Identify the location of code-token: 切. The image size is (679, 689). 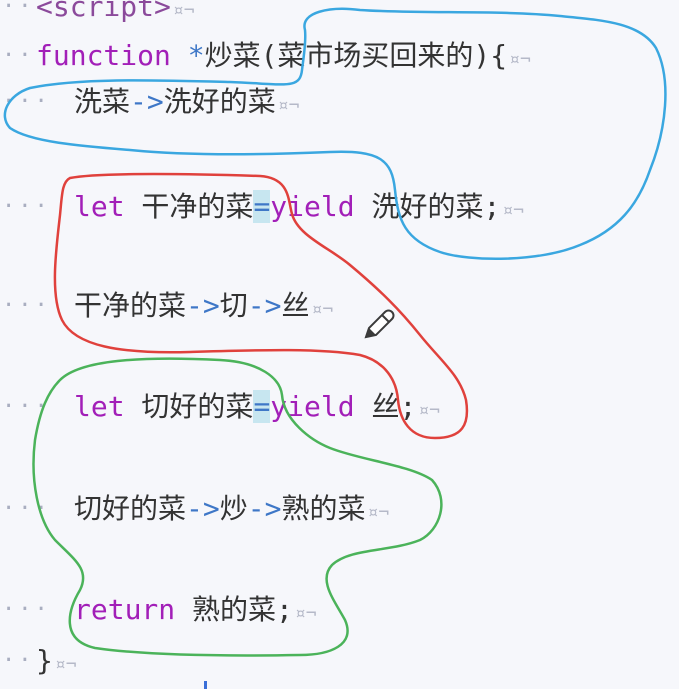
(233, 305).